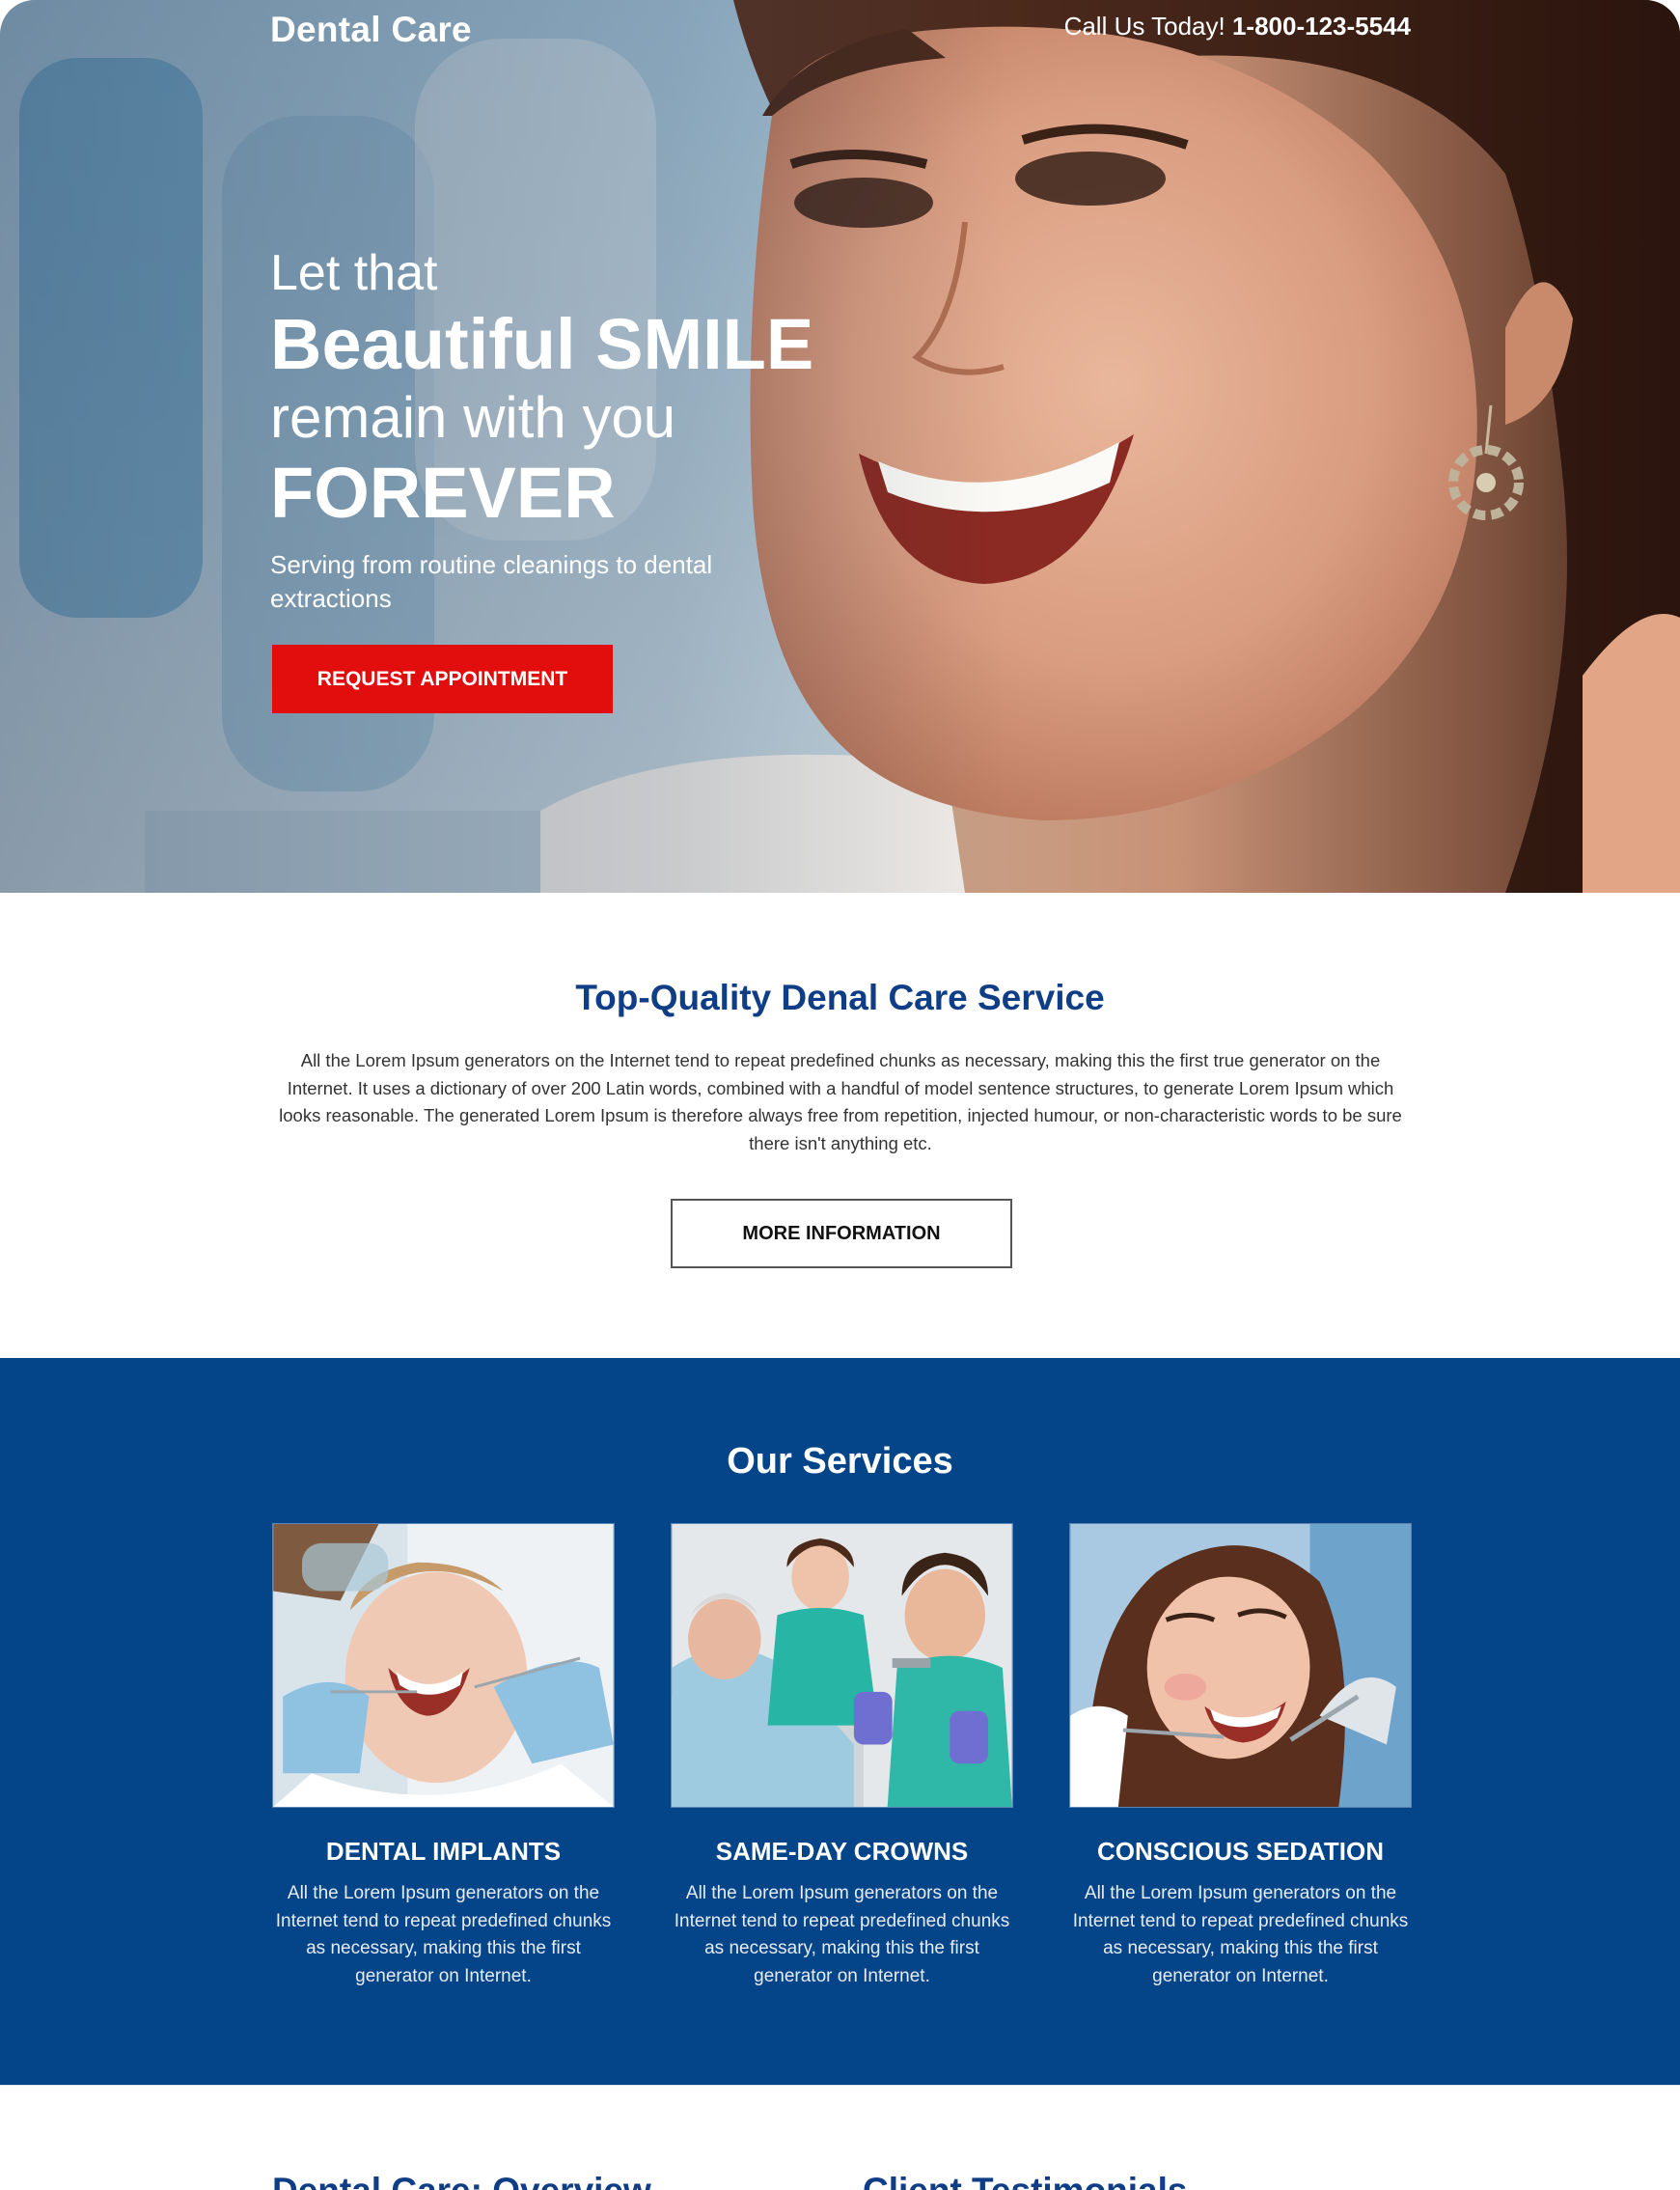 This screenshot has width=1680, height=2190. What do you see at coordinates (840, 998) in the screenshot?
I see `about-title: Top-Quality Denal Care Service` at bounding box center [840, 998].